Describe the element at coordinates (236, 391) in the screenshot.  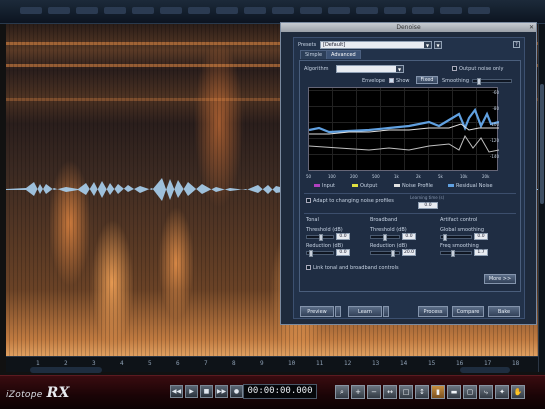
I see `record-icon: ●` at that location.